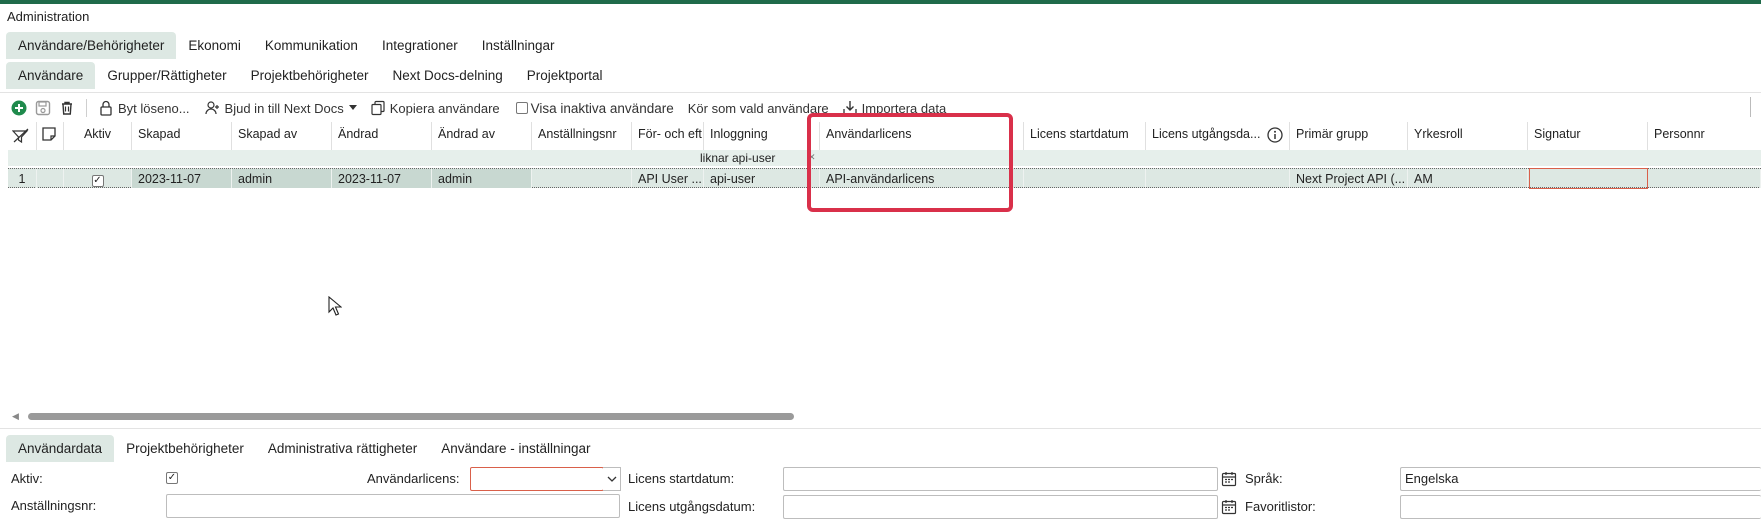  Describe the element at coordinates (413, 478) in the screenshot. I see `anvandarlicens-label: Användarlicens:` at that location.